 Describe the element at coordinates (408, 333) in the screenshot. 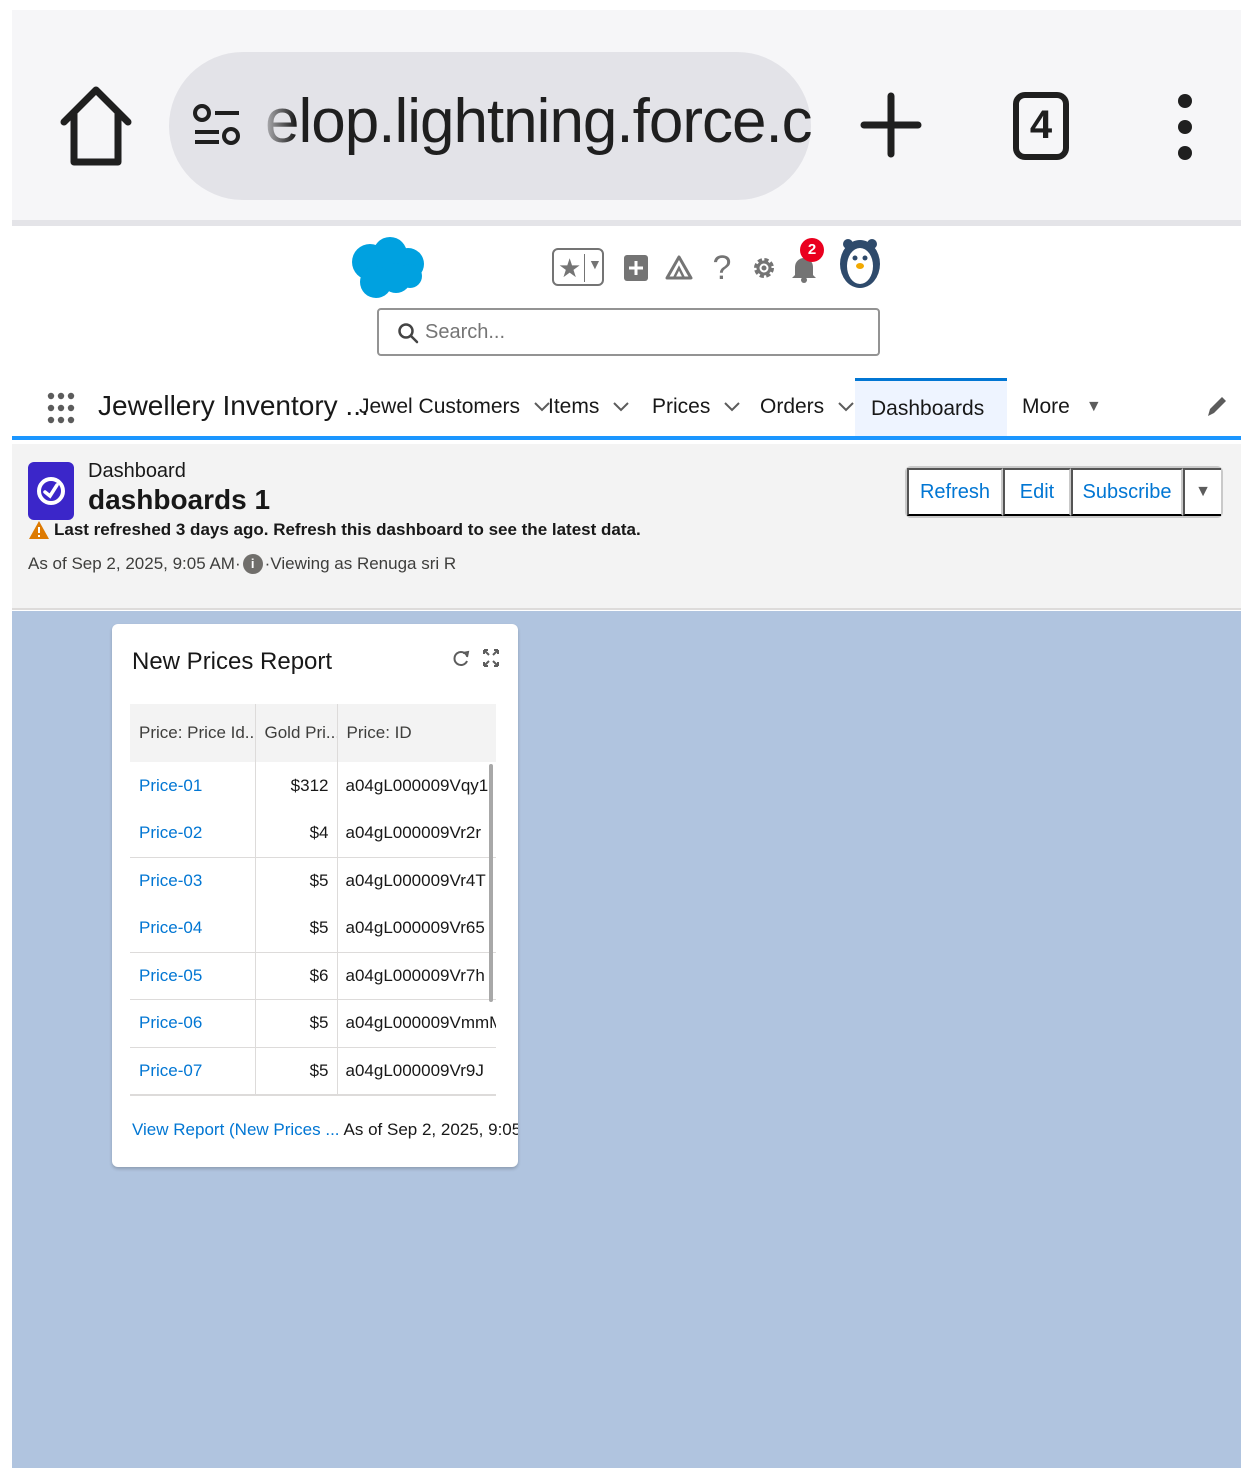

I see `search-icon` at that location.